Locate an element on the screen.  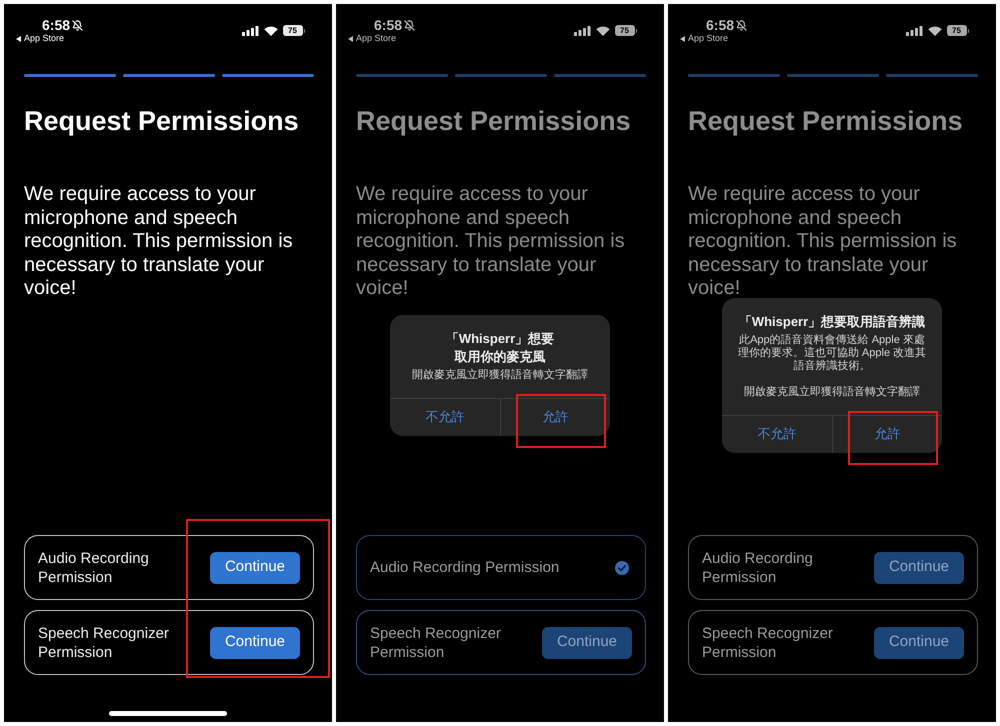
dialog-message: 此App的語音資料會傳送給 Apple 來處理你的要求。這也可協助 Apple 改進其語音辨識技術。 is located at coordinates (832, 353).